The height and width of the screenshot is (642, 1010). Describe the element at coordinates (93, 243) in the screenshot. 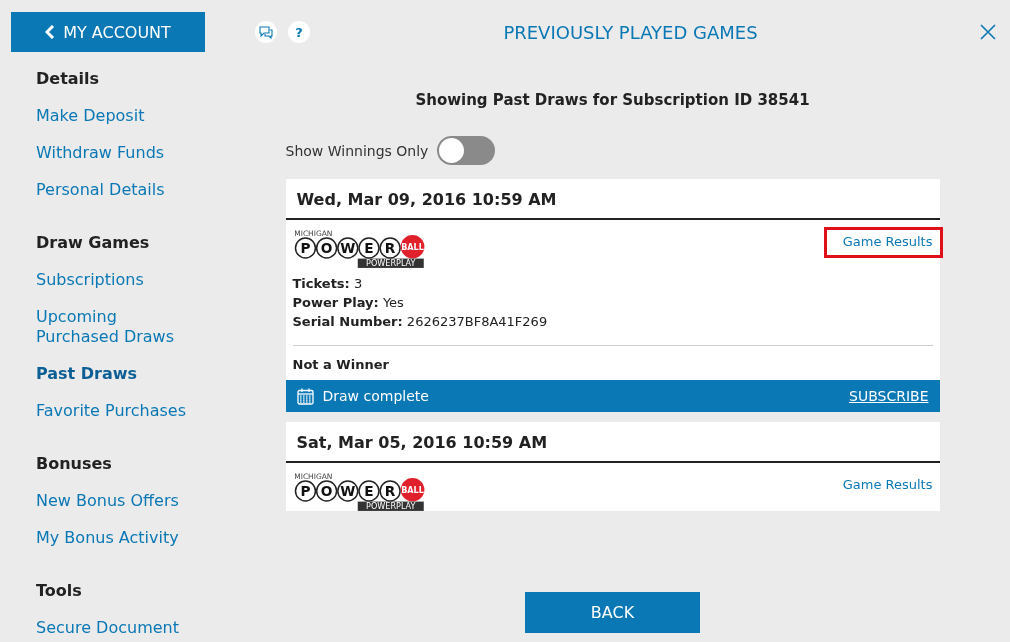

I see `section-heading: Draw Games` at that location.